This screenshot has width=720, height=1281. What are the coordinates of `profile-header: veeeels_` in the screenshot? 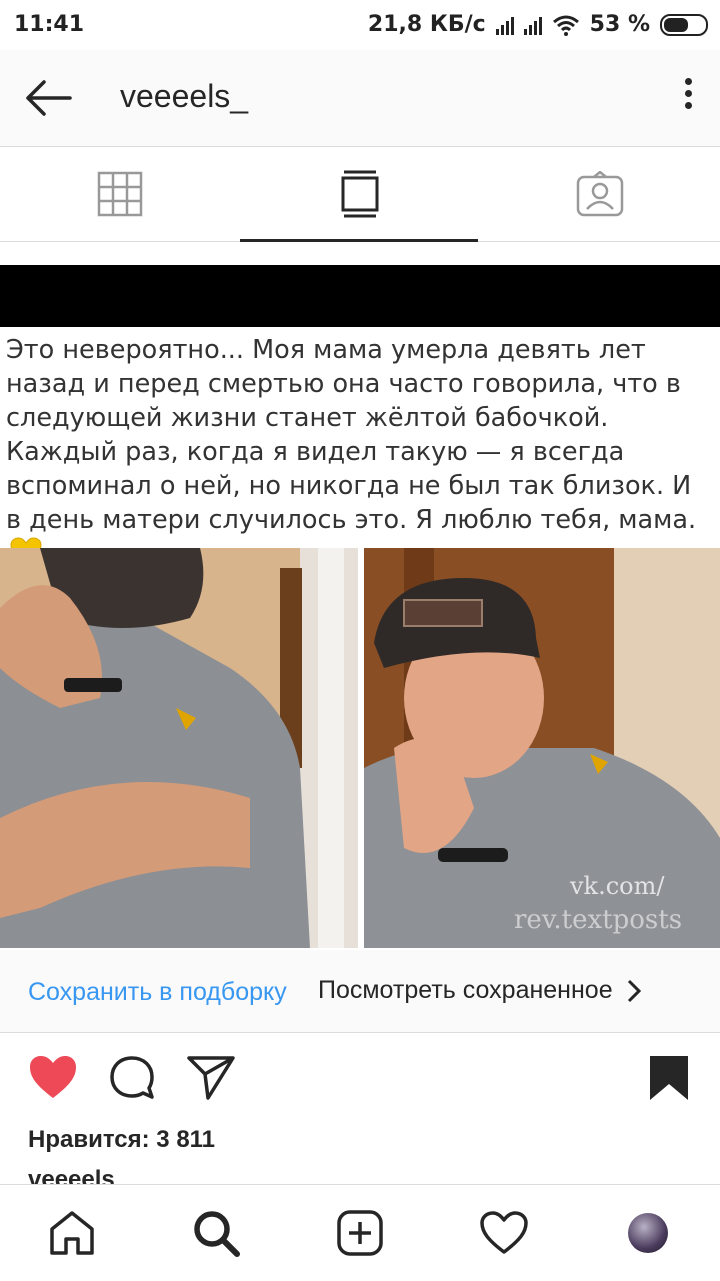 It's located at (360, 98).